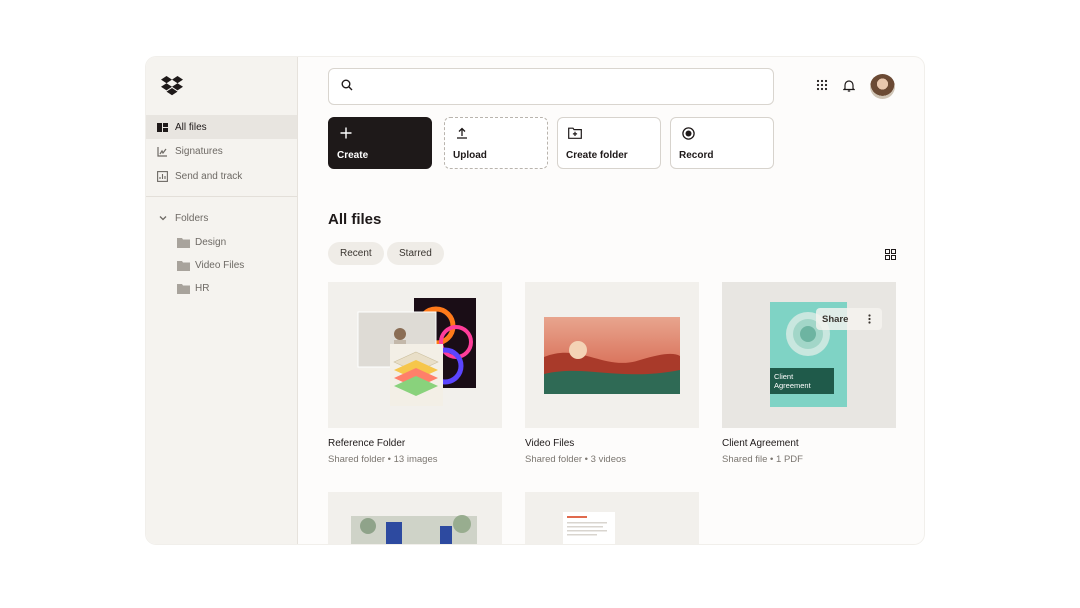  I want to click on create-button-label: Create, so click(353, 155).